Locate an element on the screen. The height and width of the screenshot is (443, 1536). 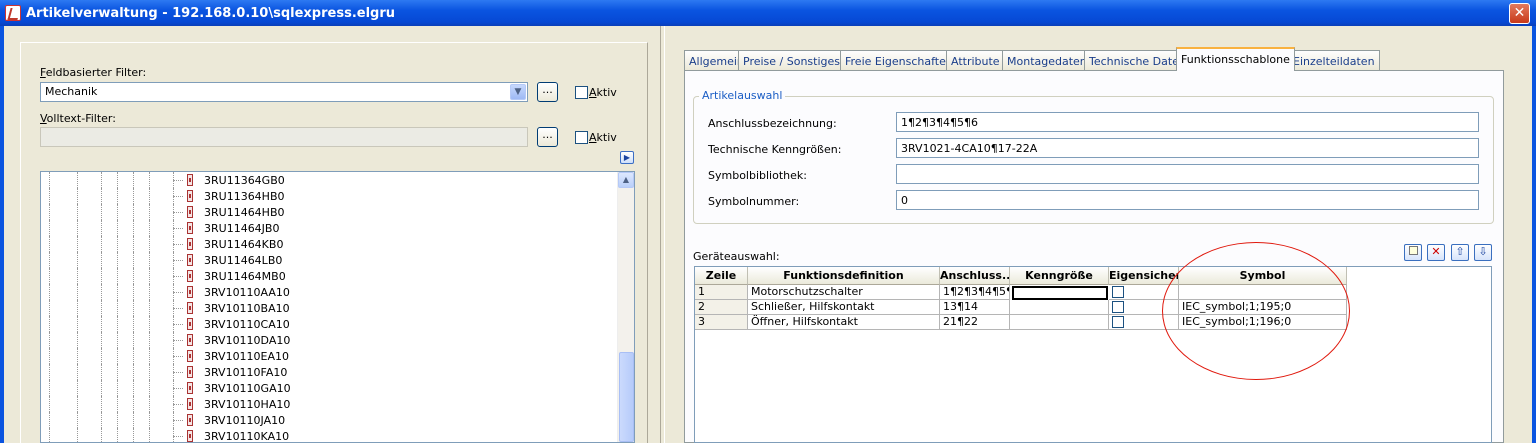
anschluss-field: 1¶2¶3¶4¶5¶6 is located at coordinates (1187, 122).